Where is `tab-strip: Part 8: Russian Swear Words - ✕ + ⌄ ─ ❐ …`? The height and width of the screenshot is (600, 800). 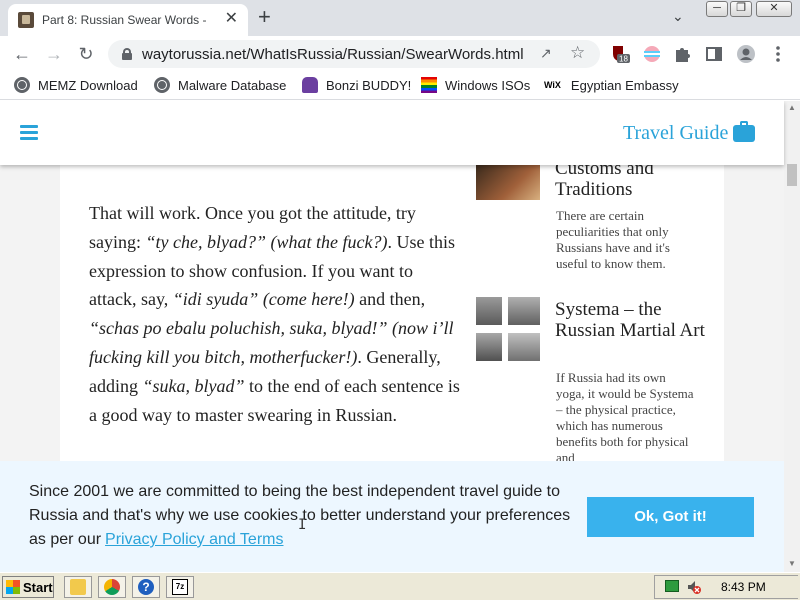 tab-strip: Part 8: Russian Swear Words - ✕ + ⌄ ─ ❐ … is located at coordinates (400, 18).